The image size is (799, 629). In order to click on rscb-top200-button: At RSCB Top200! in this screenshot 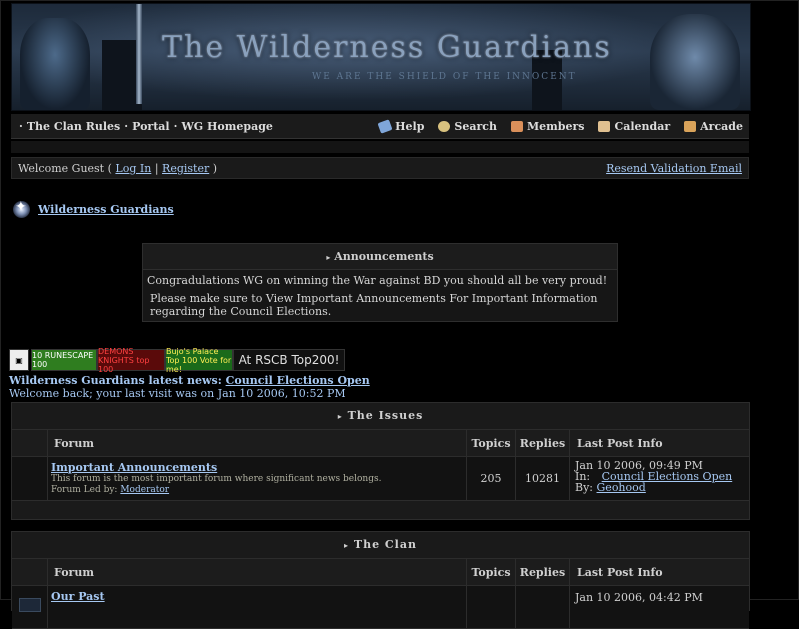, I will do `click(289, 360)`.